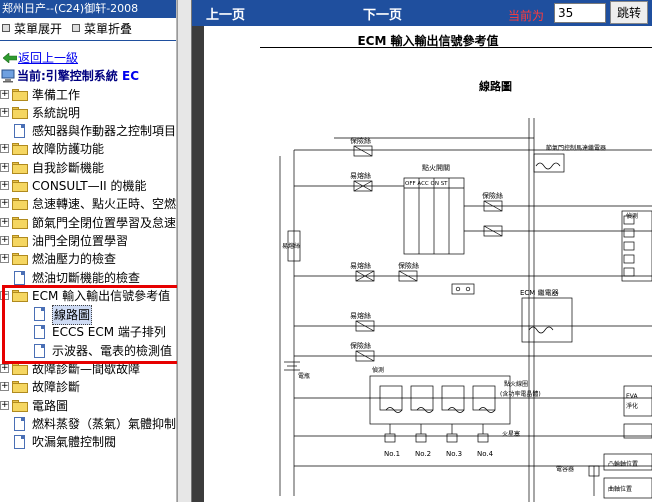 This screenshot has width=652, height=502. I want to click on tree-item: 燃料蒸發（蒸氣）氣體抑制, so click(88, 424).